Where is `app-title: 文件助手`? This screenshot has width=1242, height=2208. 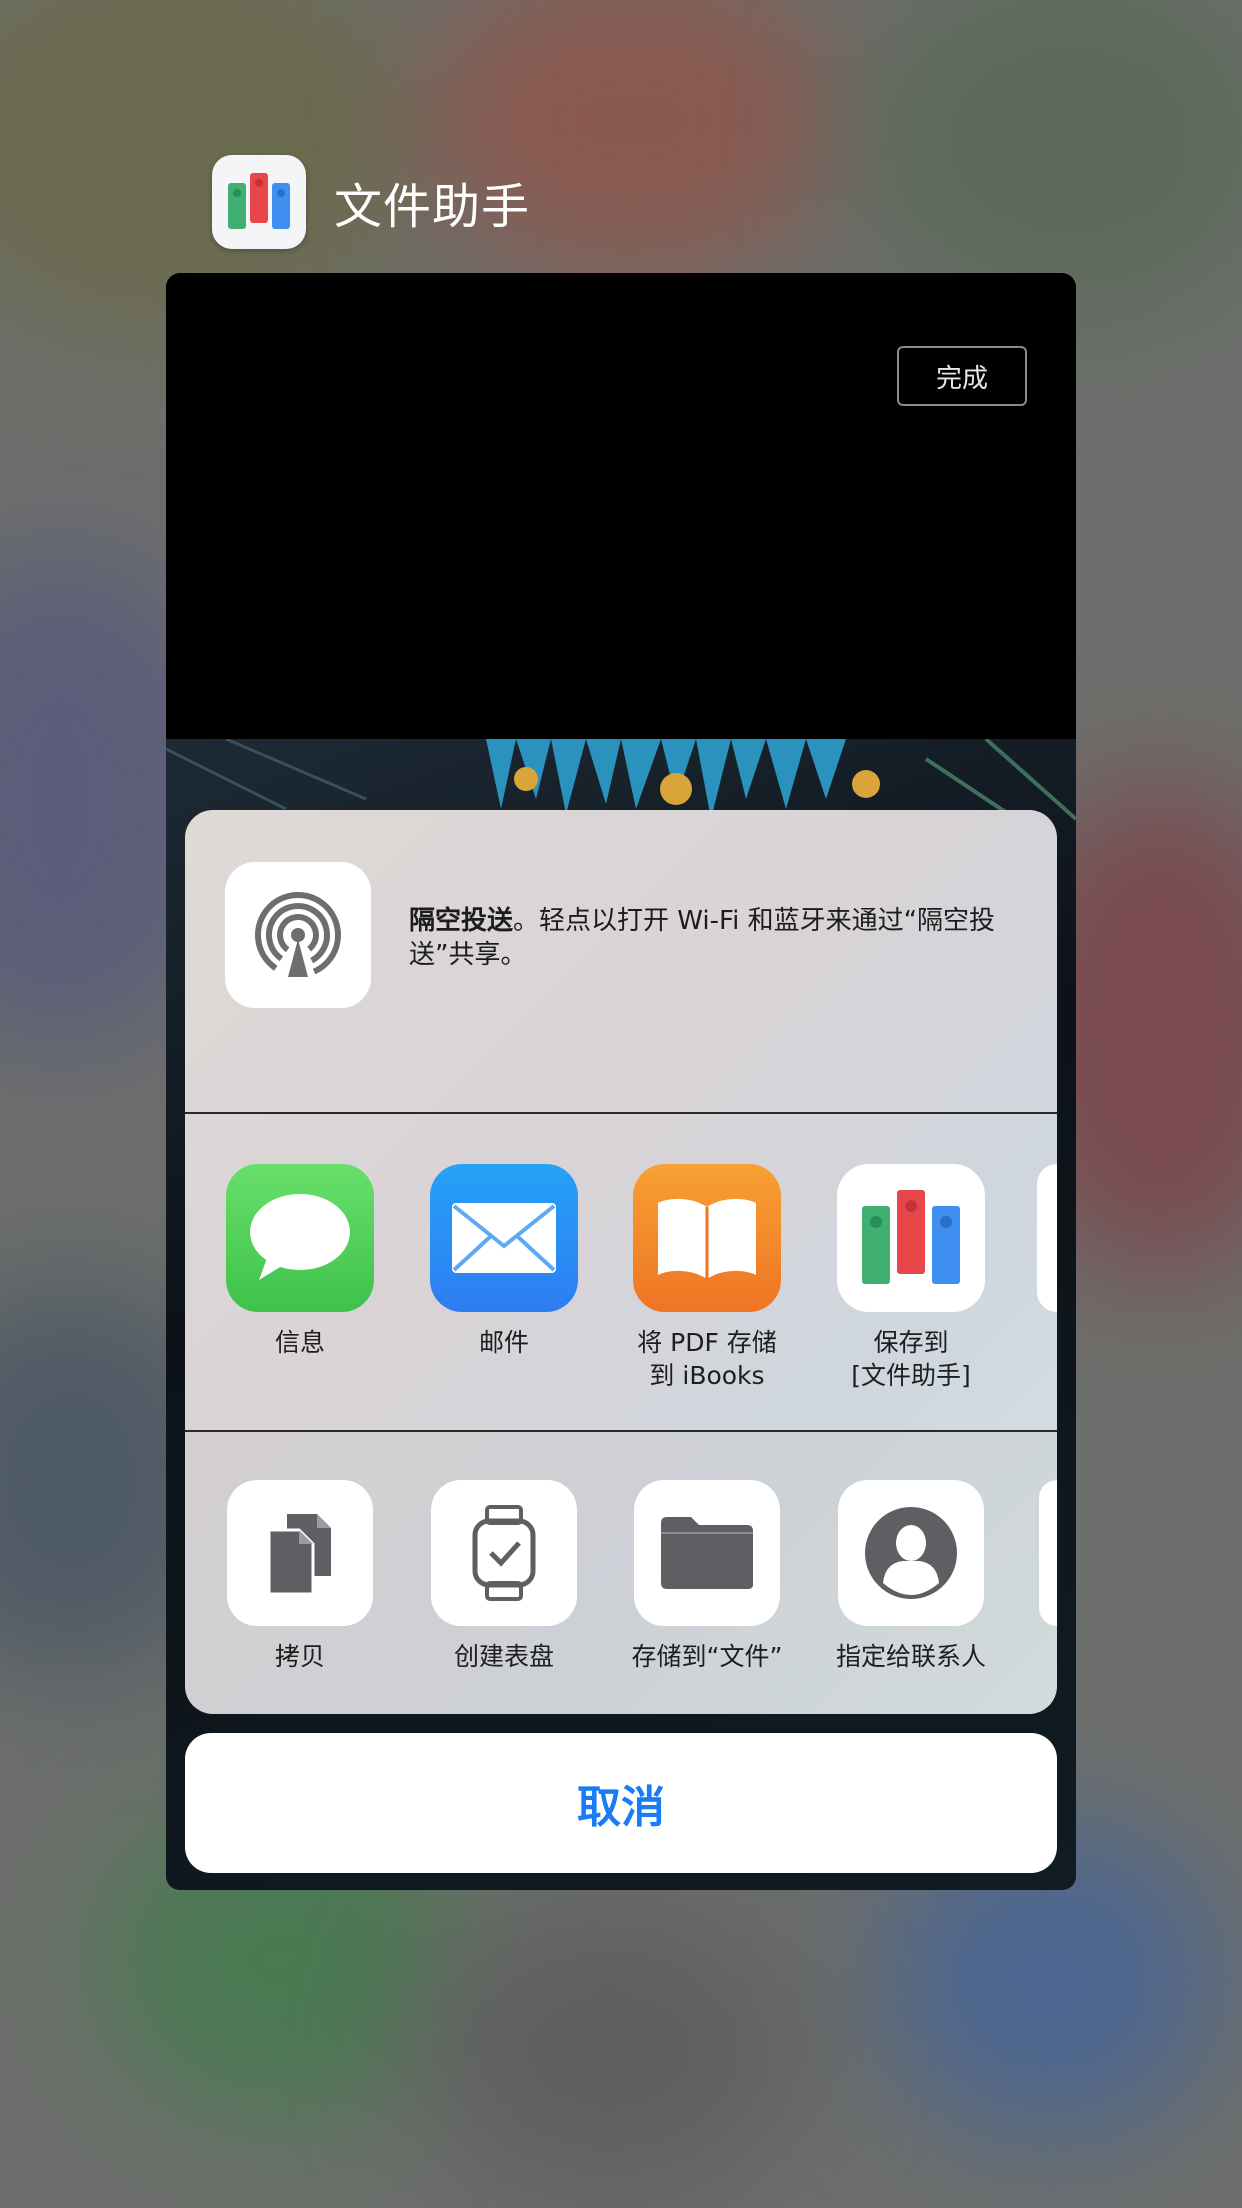
app-title: 文件助手 is located at coordinates (432, 207).